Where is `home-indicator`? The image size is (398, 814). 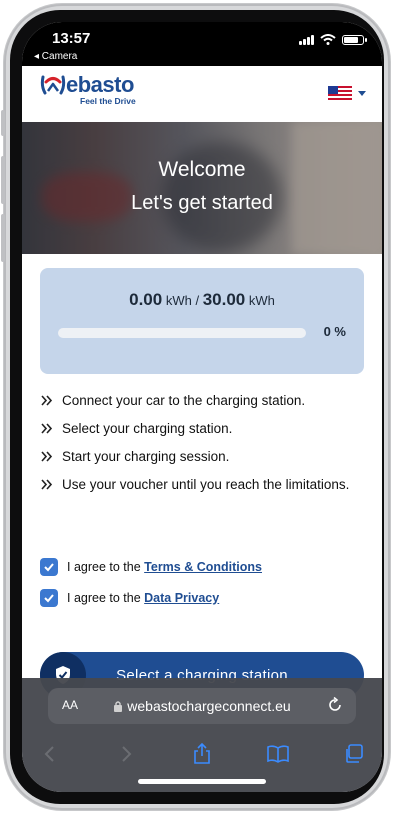
home-indicator is located at coordinates (202, 781).